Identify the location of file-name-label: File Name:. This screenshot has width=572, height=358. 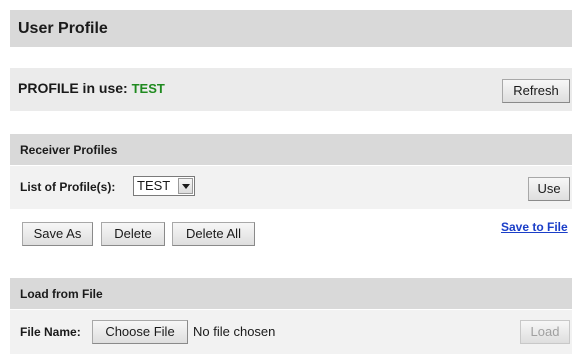
(50, 332).